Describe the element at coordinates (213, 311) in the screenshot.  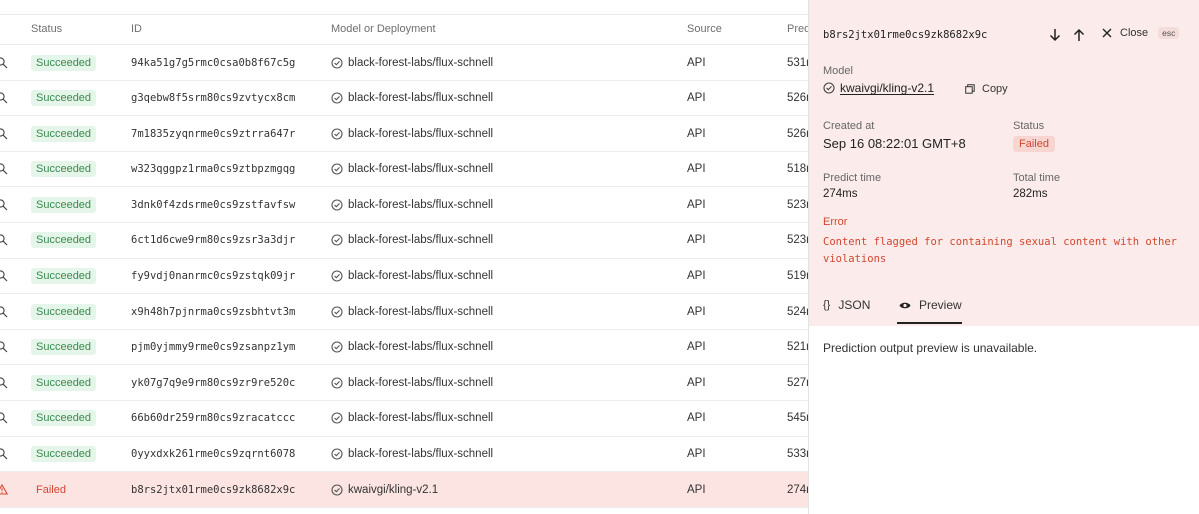
I see `row-prediction-id: x9h48h7pjnrma0cs9zsbhtvt3m` at that location.